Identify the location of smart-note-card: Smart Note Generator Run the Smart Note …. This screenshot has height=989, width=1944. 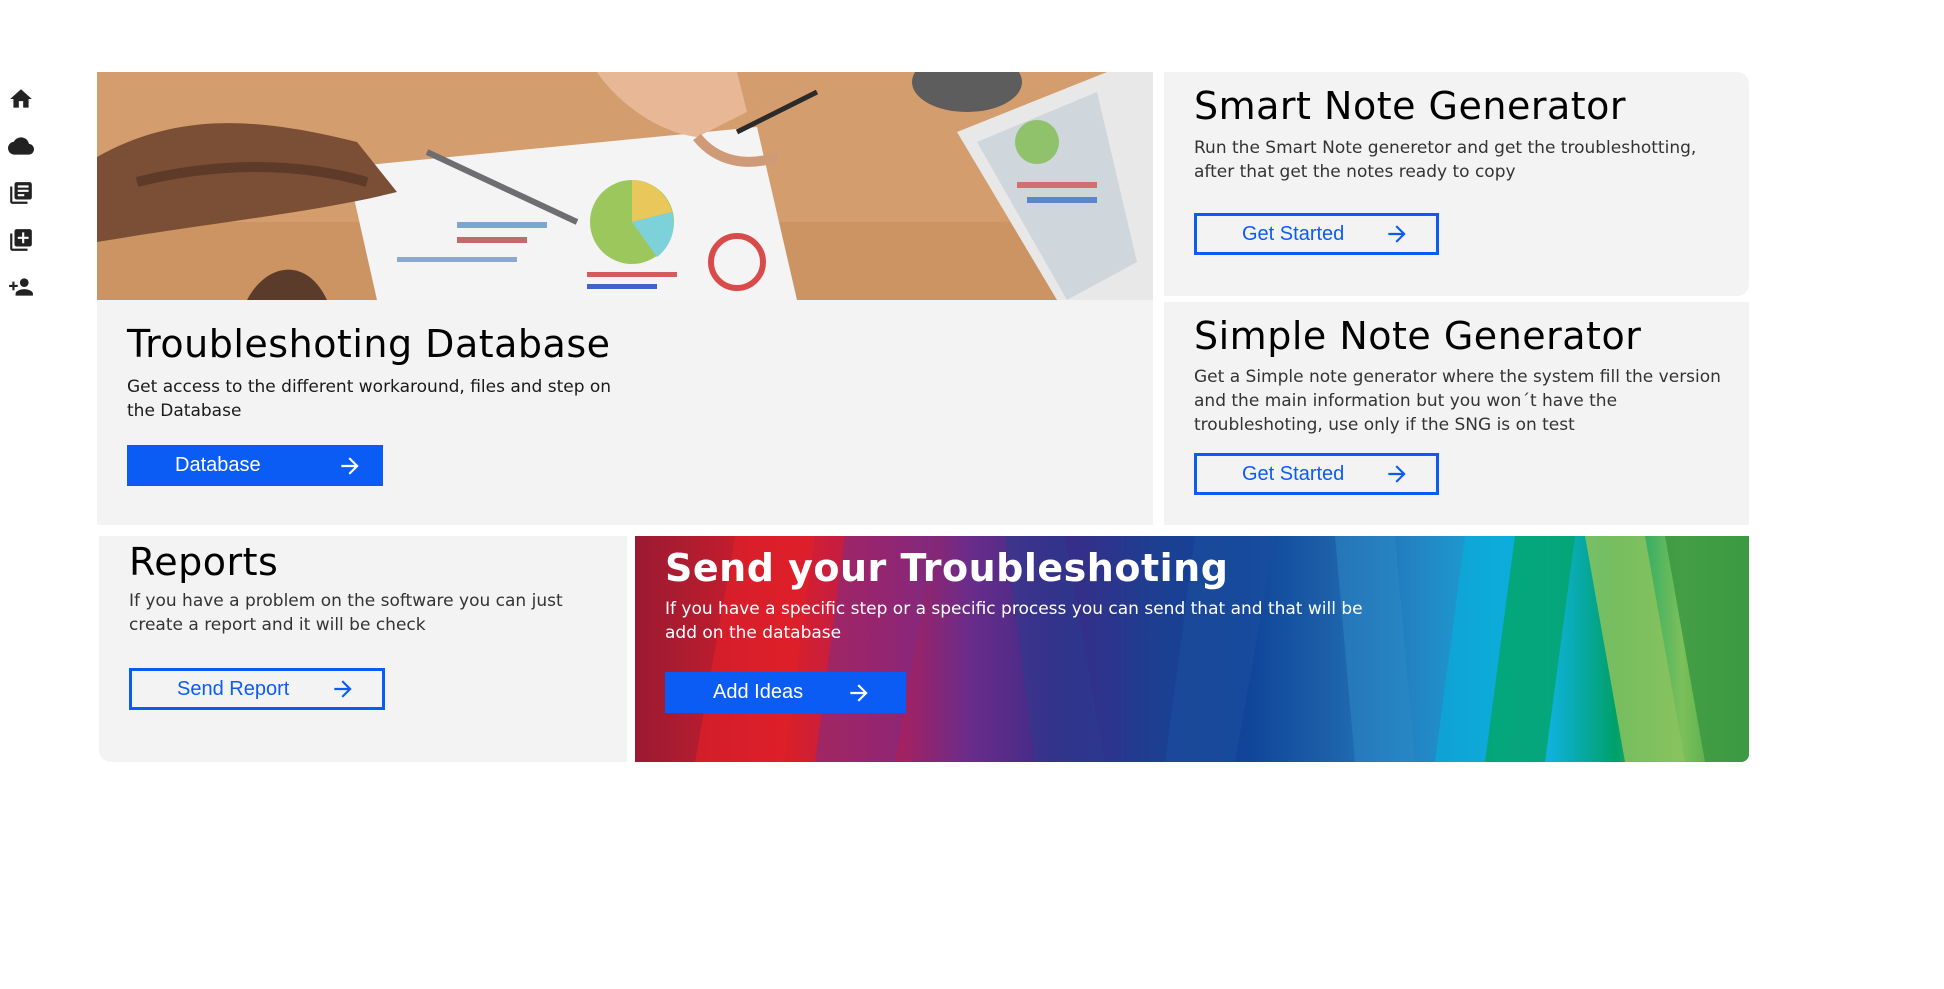
(1456, 184).